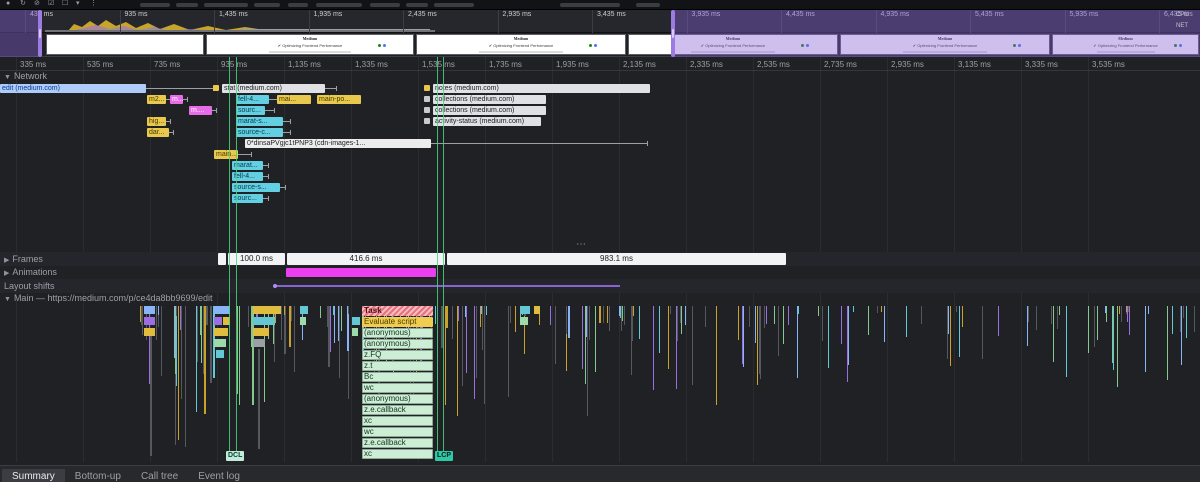 This screenshot has height=482, width=1200. Describe the element at coordinates (397, 322) in the screenshot. I see `flame-frame-evaluate-script: Evaluate script` at that location.